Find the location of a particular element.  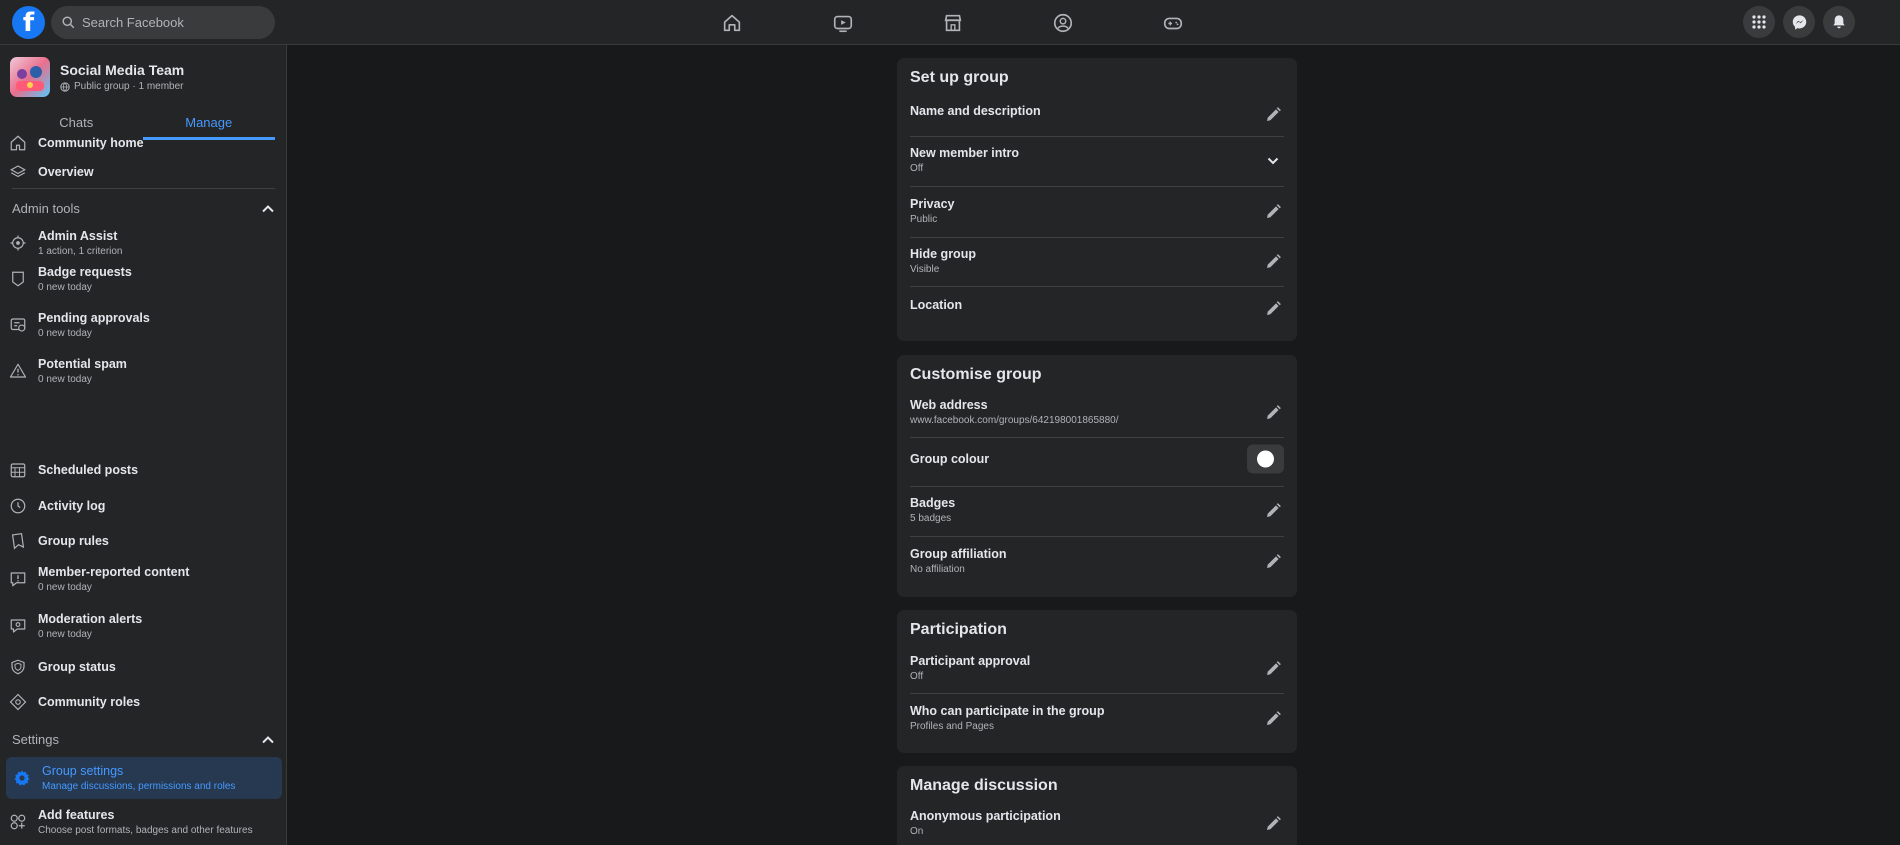

setting-label: Privacy is located at coordinates (932, 204).